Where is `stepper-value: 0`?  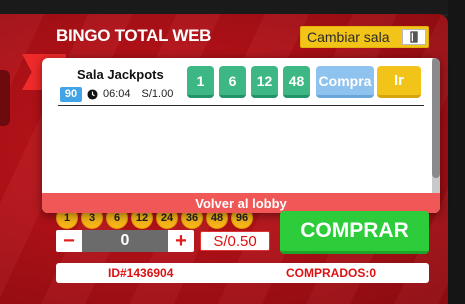
stepper-value: 0 is located at coordinates (125, 240).